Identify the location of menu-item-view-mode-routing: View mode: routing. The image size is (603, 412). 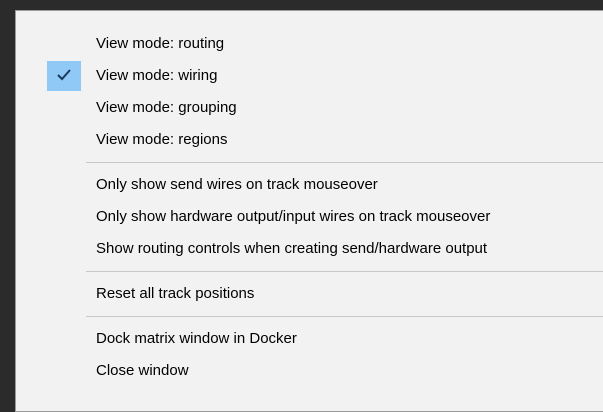
(309, 44).